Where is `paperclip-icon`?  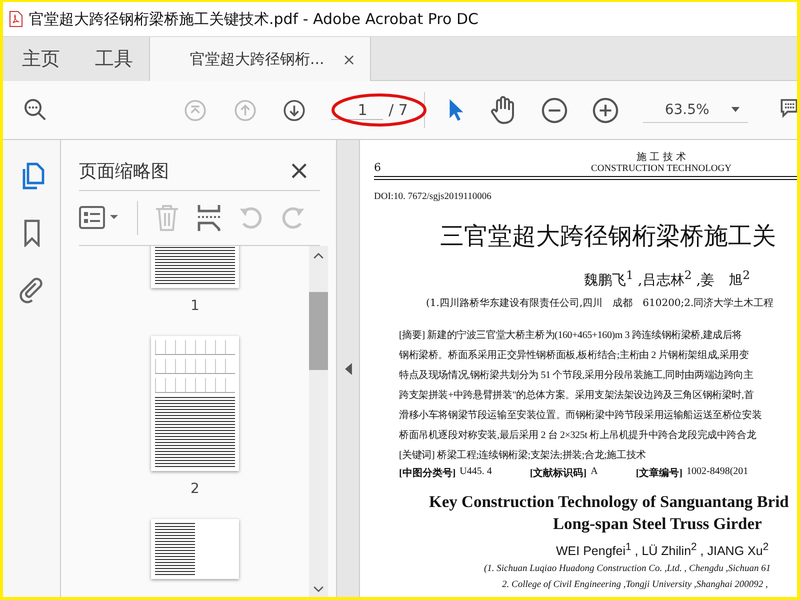
paperclip-icon is located at coordinates (31, 290).